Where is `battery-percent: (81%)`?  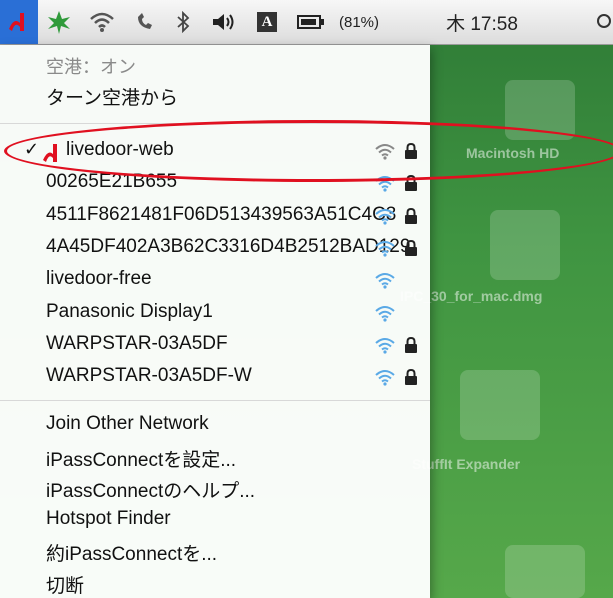
battery-percent: (81%) is located at coordinates (359, 22).